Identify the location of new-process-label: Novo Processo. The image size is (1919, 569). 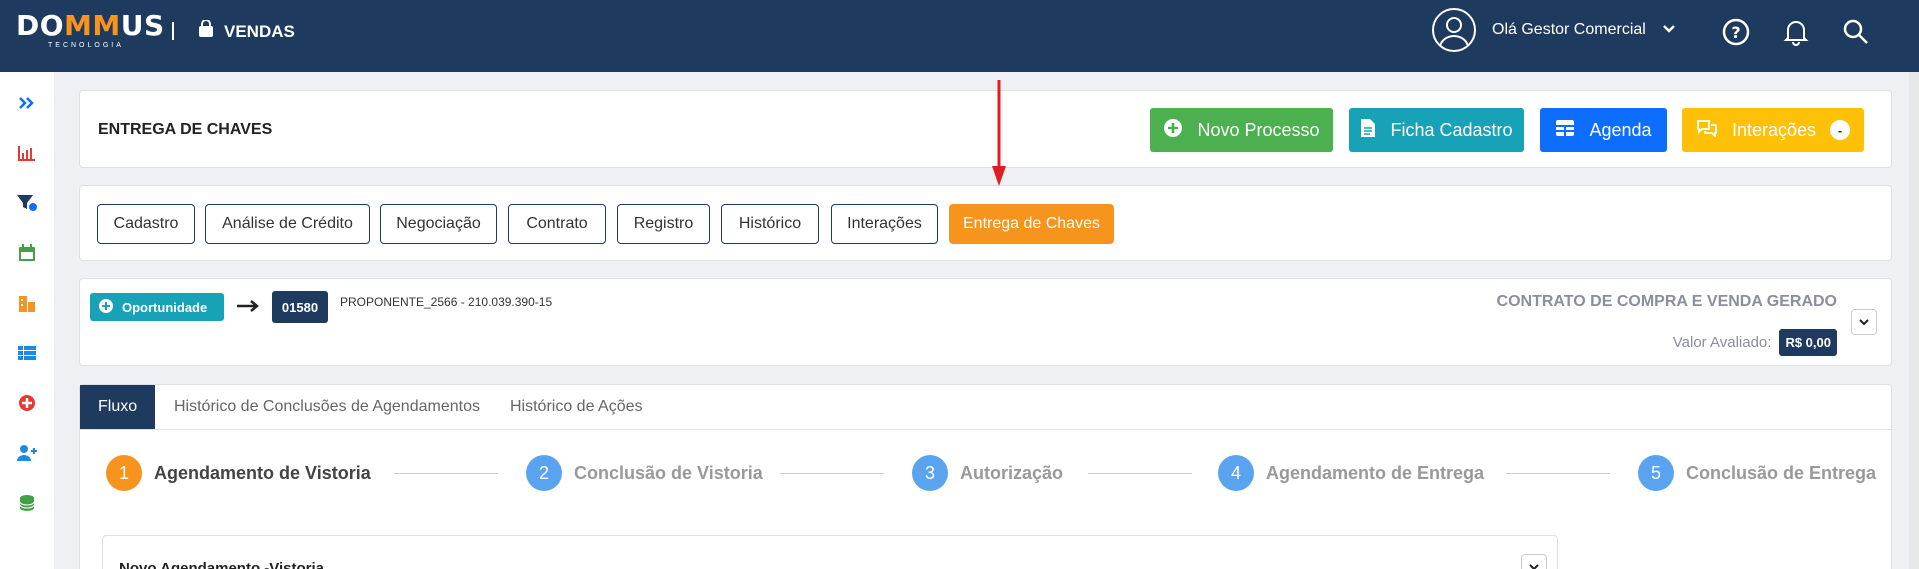
(1258, 129).